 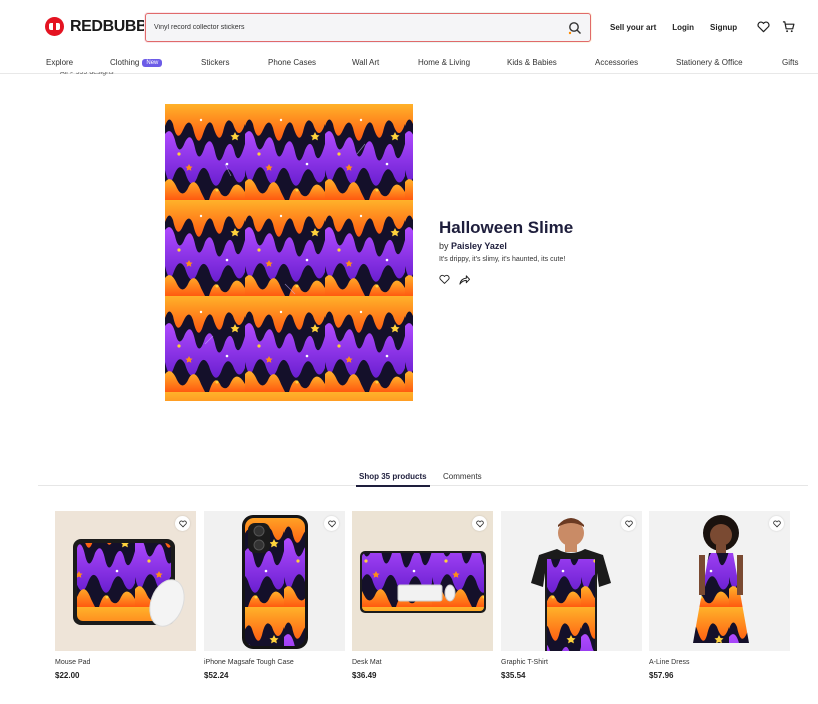 What do you see at coordinates (571, 584) in the screenshot?
I see `tshirt-model-illustration` at bounding box center [571, 584].